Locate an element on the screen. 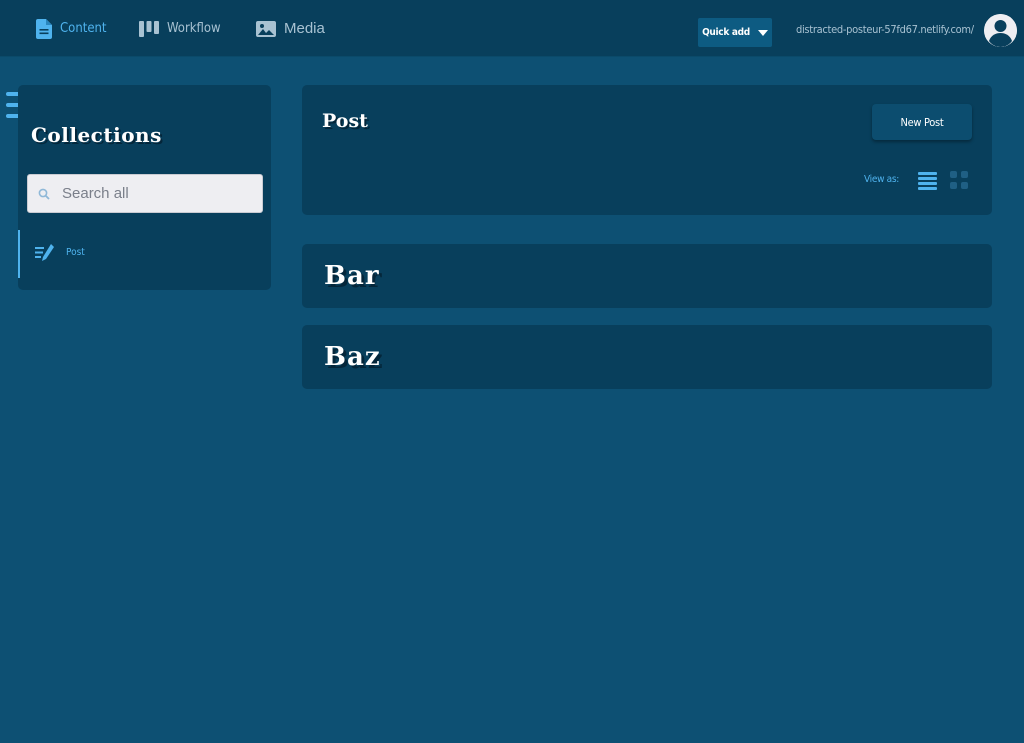 This screenshot has width=1024, height=743. nav-workflow-label: Workflow is located at coordinates (194, 28).